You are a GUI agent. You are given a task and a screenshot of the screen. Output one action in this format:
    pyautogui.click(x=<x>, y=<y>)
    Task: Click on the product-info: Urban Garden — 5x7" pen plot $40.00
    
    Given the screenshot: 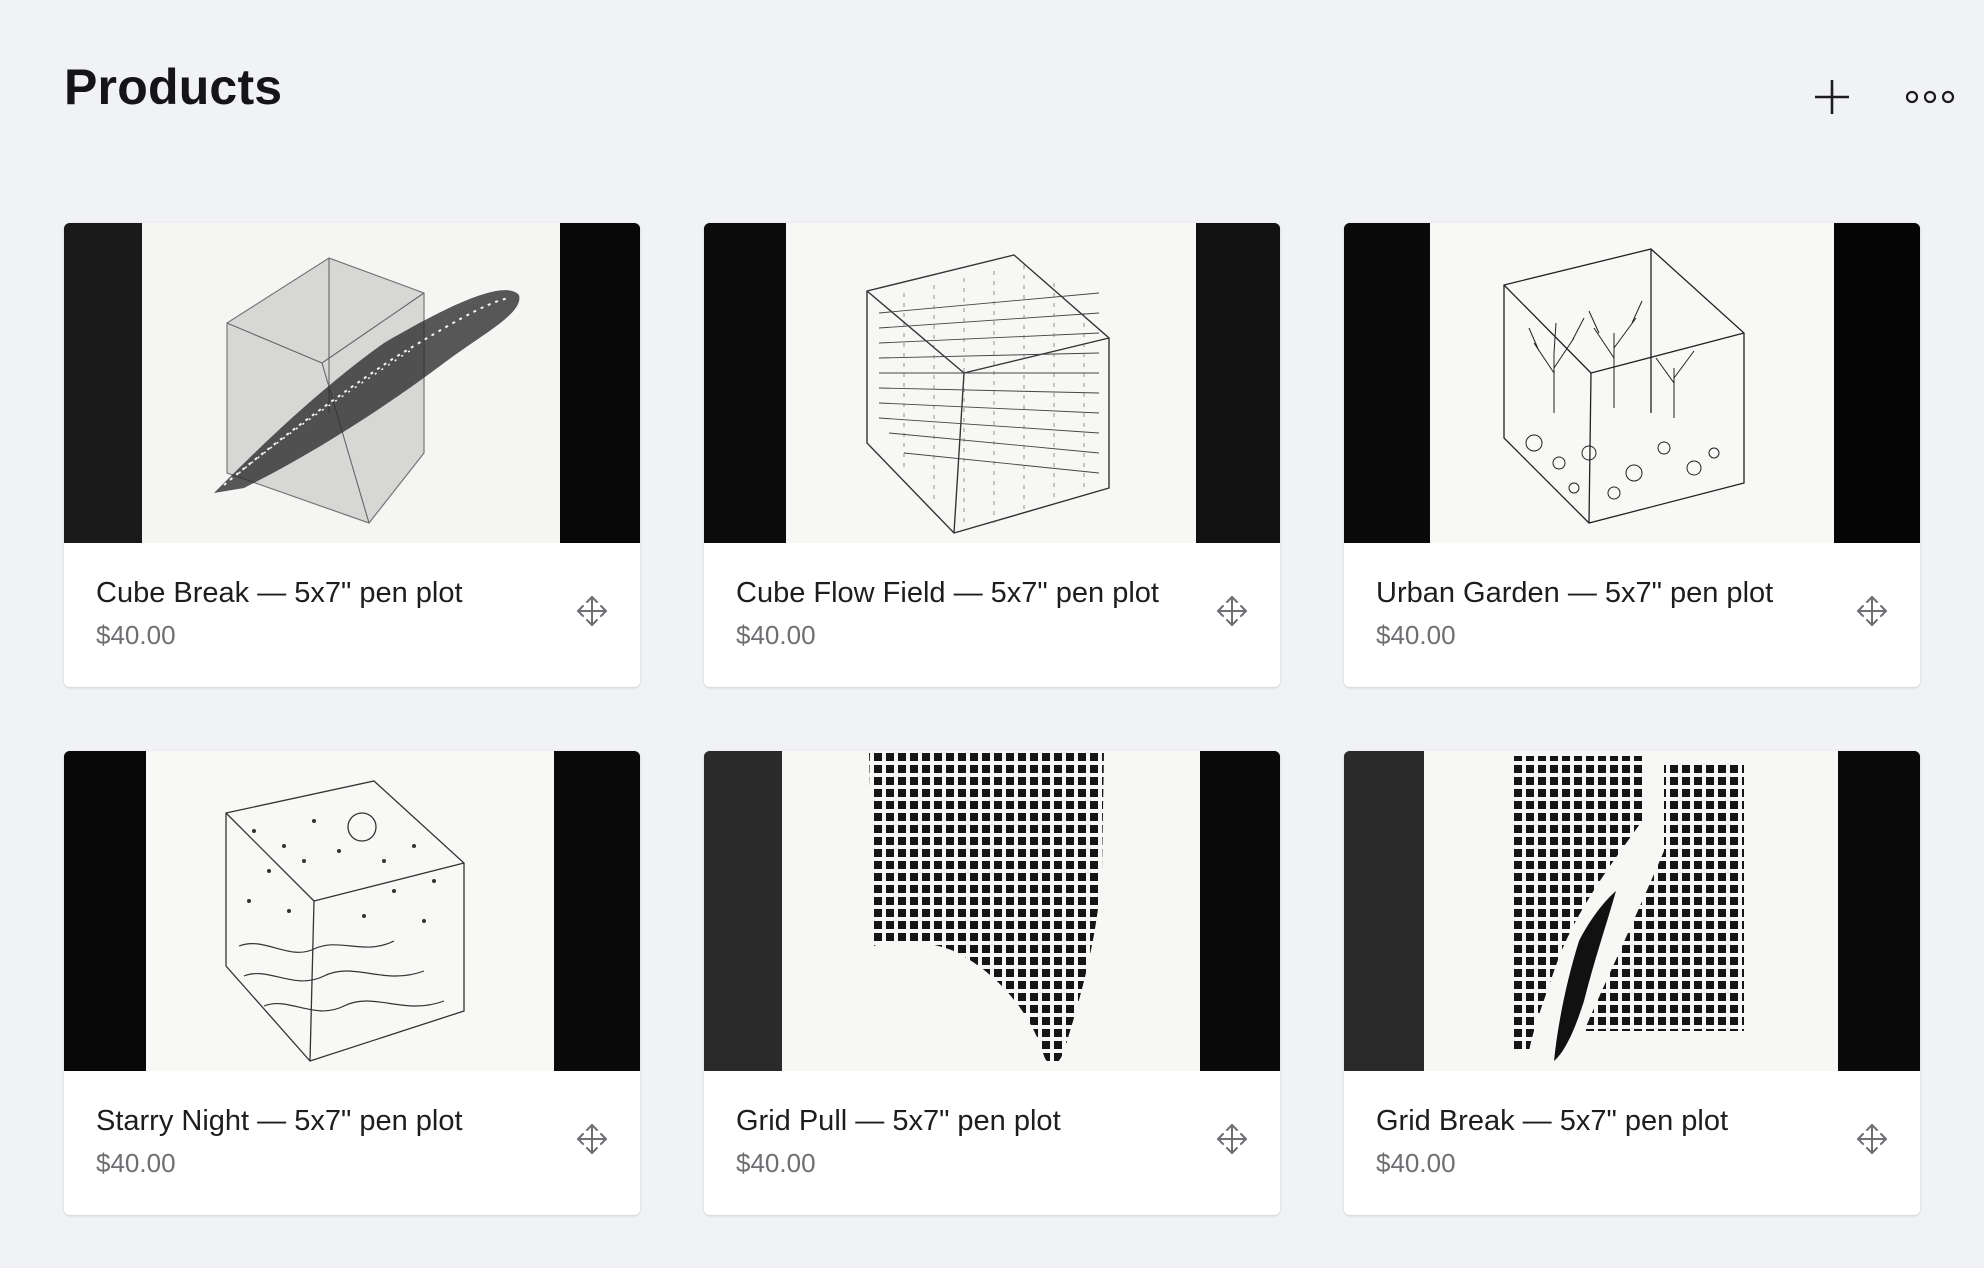 What is the action you would take?
    pyautogui.click(x=1603, y=613)
    